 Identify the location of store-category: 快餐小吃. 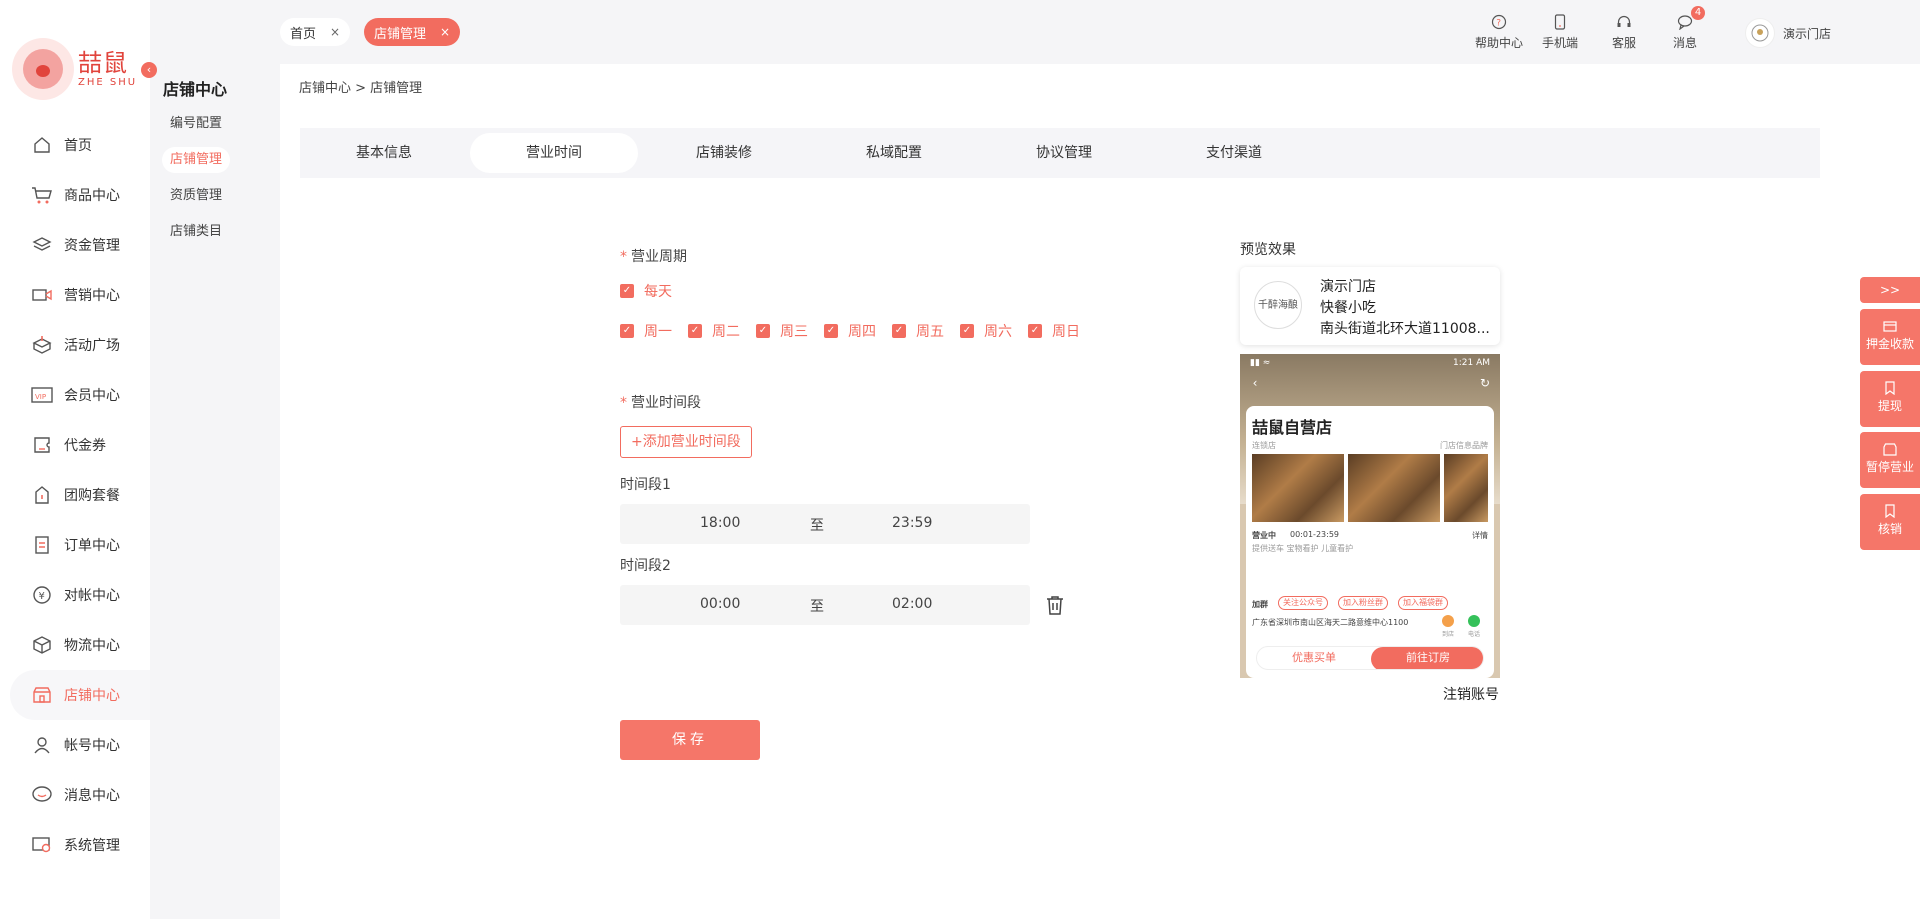
(1348, 308).